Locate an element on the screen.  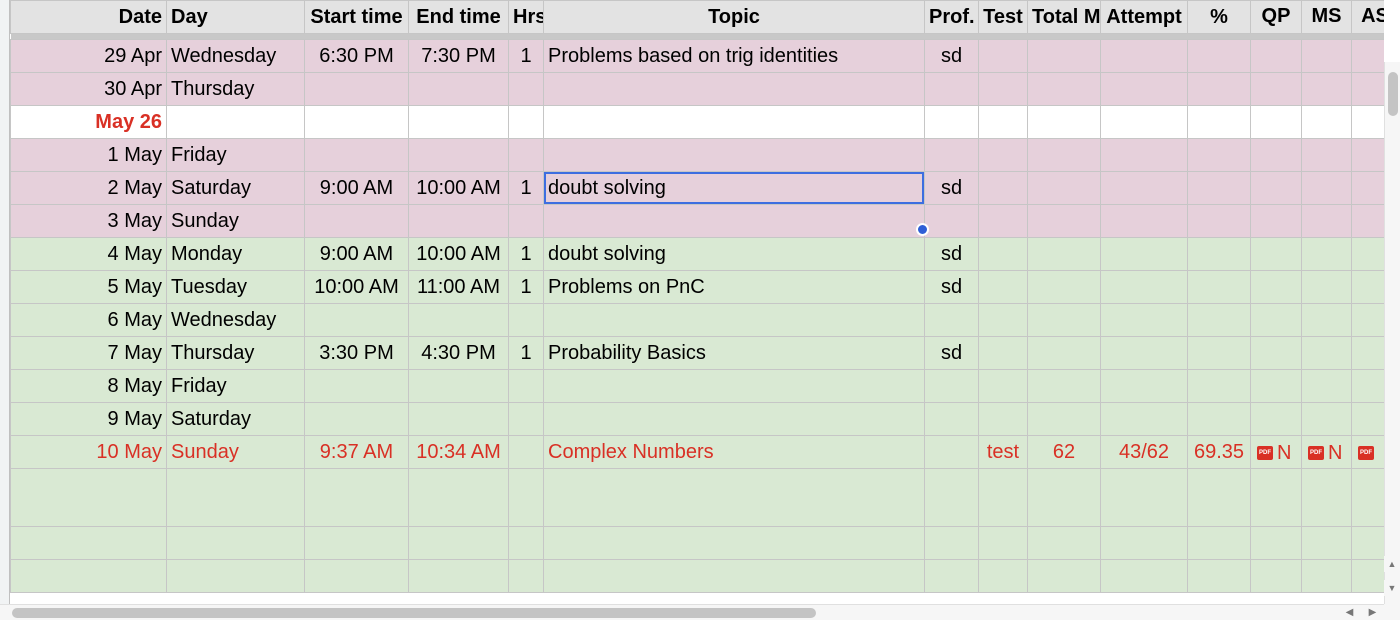
cell-date: 9 May is located at coordinates (88, 419).